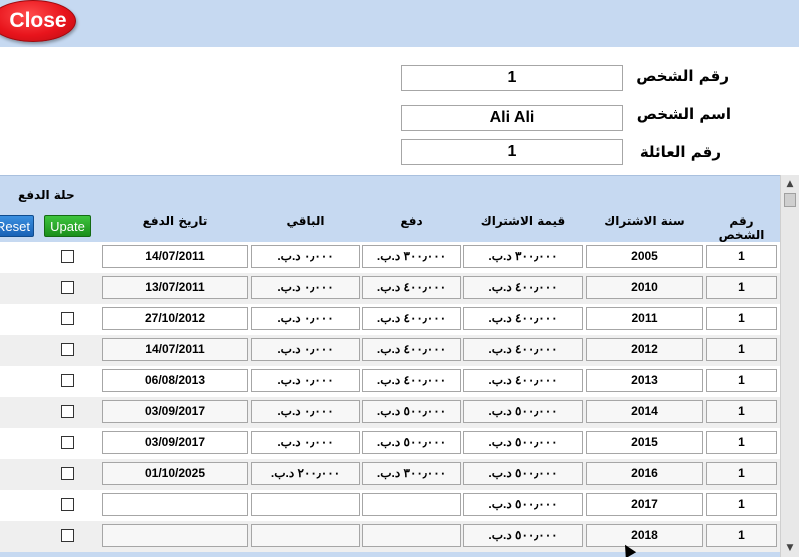 This screenshot has height=557, width=799. What do you see at coordinates (46, 195) in the screenshot?
I see `payment-status-header: حلة الدفع` at bounding box center [46, 195].